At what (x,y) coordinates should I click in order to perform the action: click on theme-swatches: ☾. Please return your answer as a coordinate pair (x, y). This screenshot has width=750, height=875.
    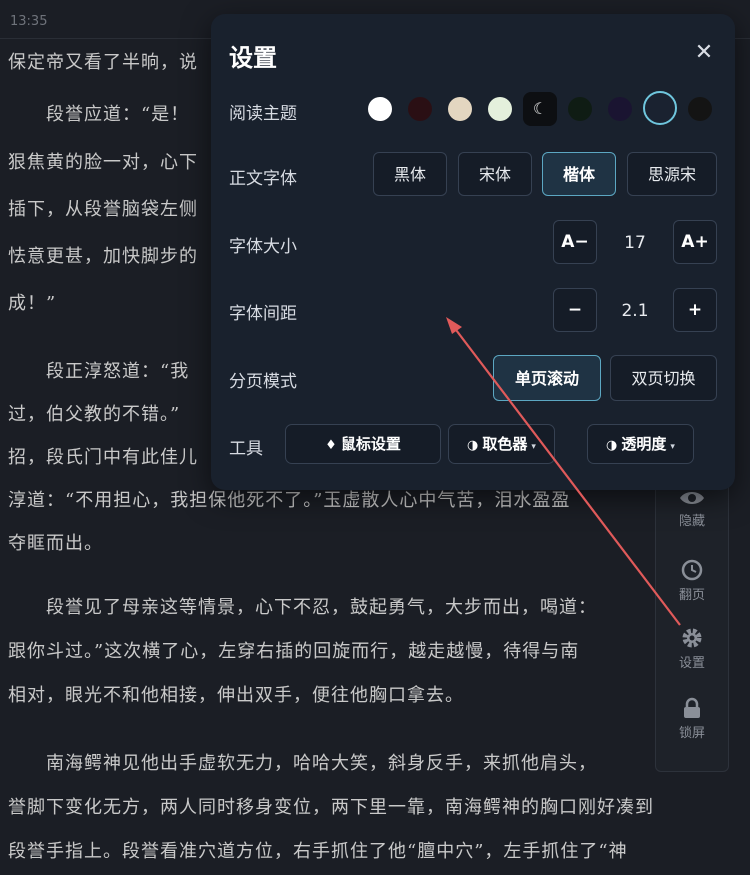
    Looking at the image, I should click on (541, 108).